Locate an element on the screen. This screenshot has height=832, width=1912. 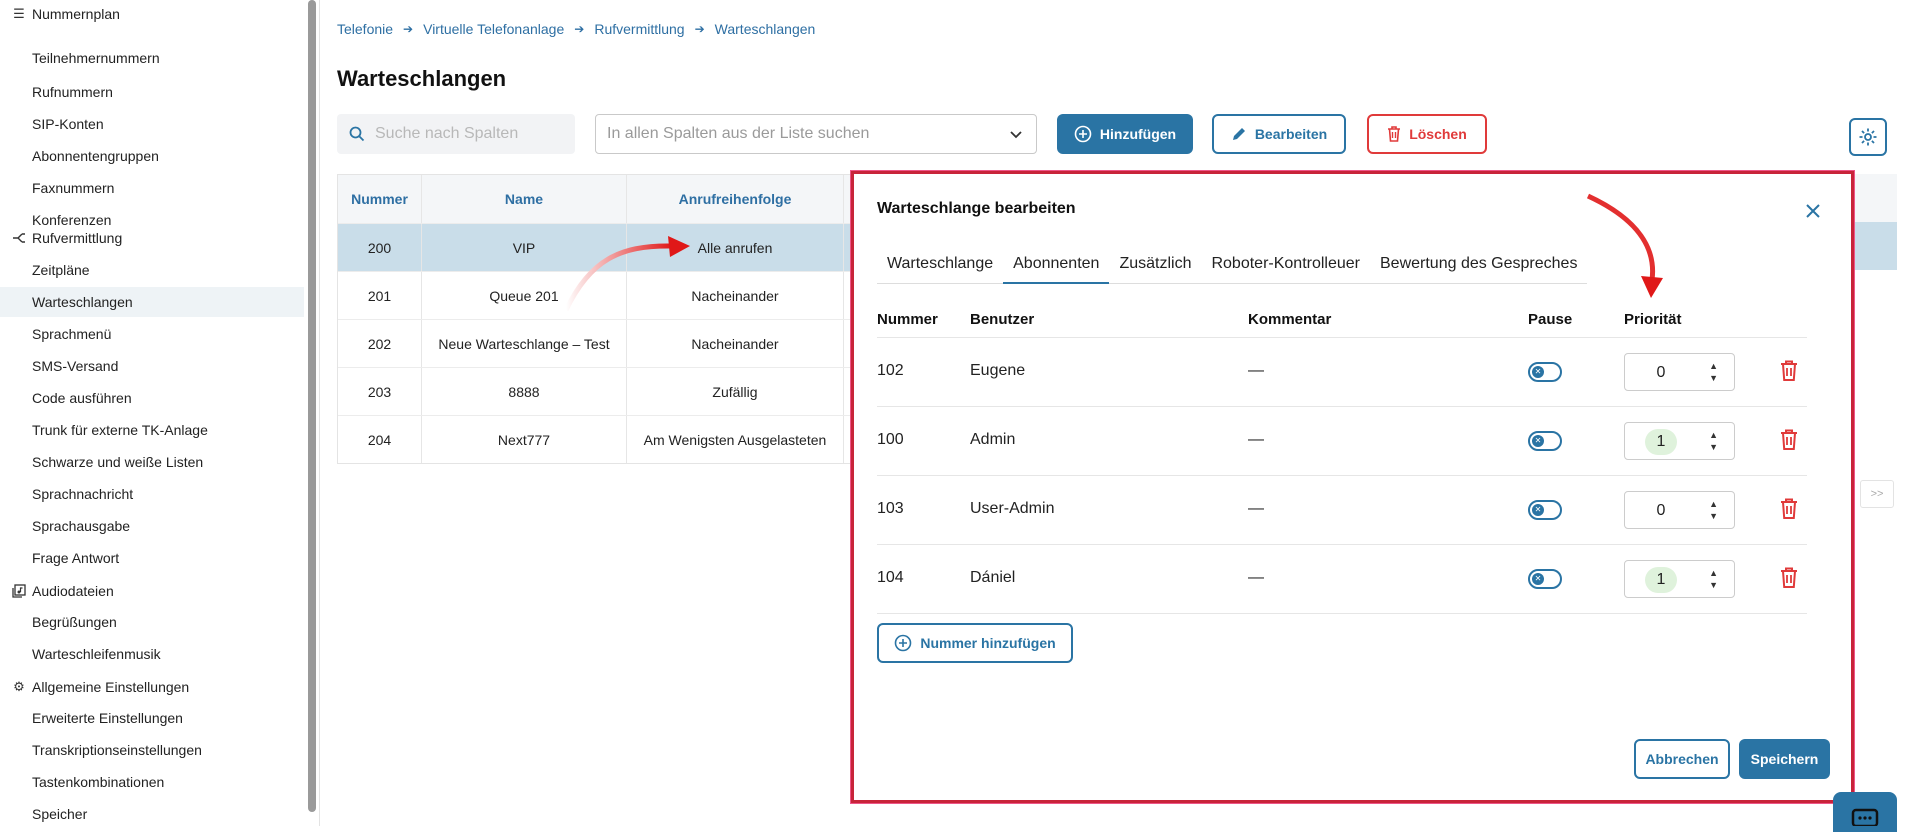
table-header: Nummer Name Anrufreihenfolge is located at coordinates (617, 199).